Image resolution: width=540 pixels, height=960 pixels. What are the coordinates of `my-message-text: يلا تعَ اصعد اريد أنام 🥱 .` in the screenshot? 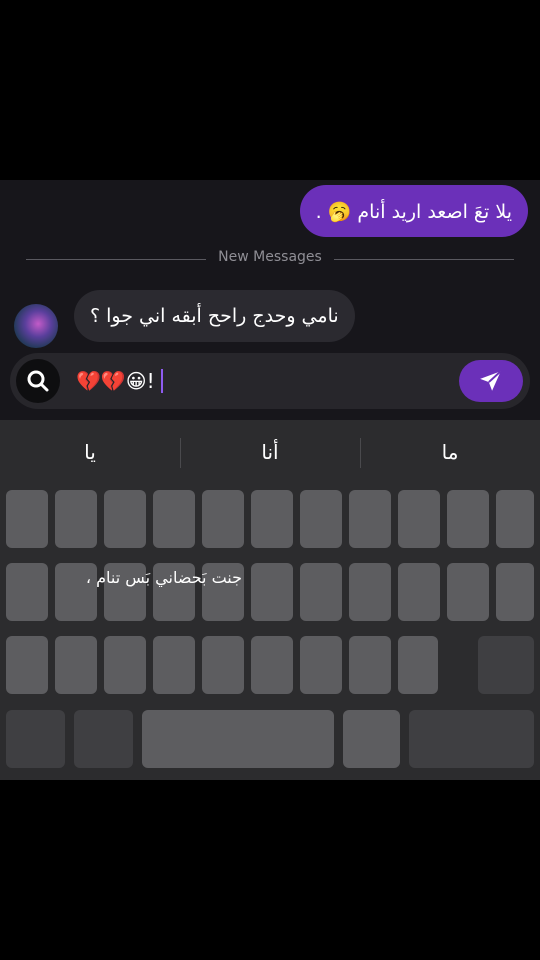 It's located at (413, 211).